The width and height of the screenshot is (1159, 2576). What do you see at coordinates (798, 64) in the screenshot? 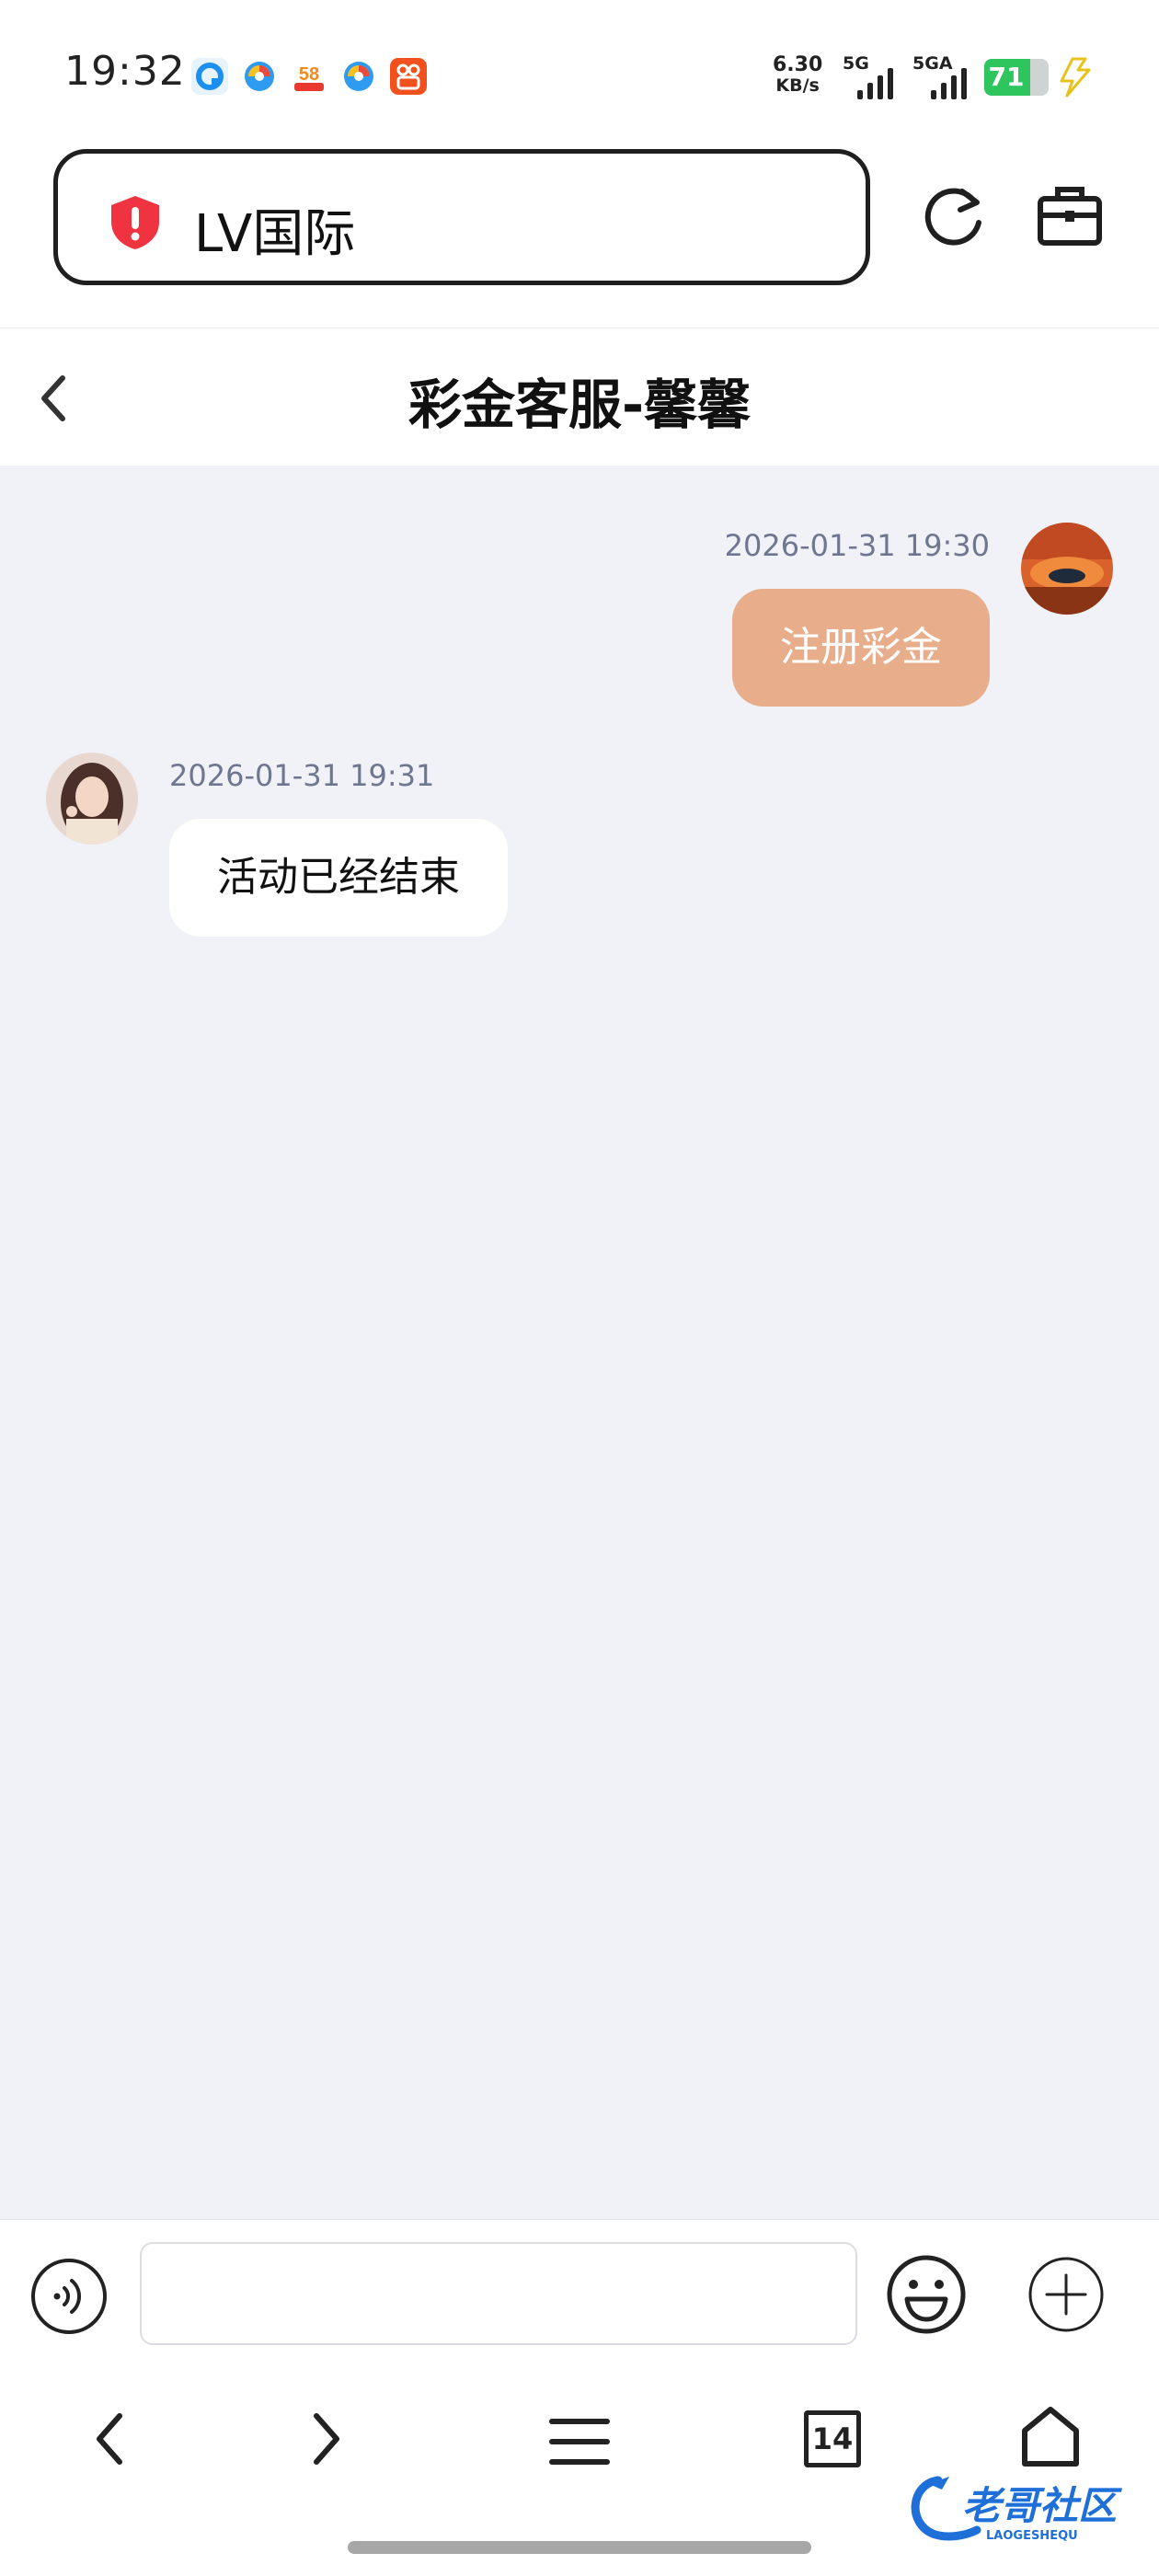
I see `network-speed-value: 6.30` at bounding box center [798, 64].